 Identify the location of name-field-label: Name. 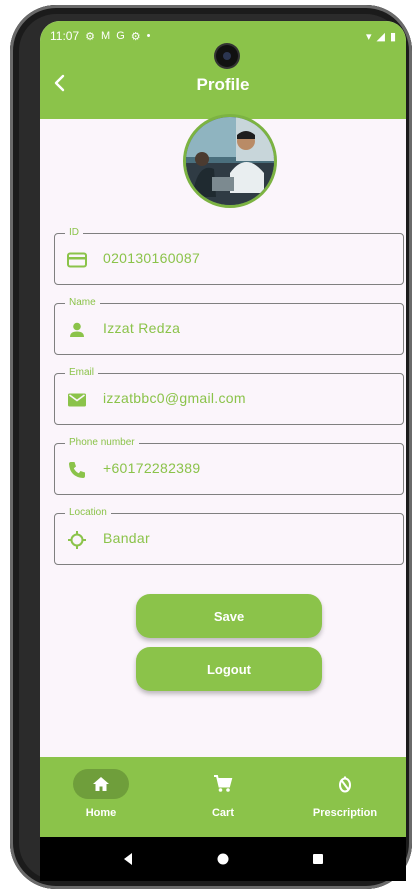
(82, 303).